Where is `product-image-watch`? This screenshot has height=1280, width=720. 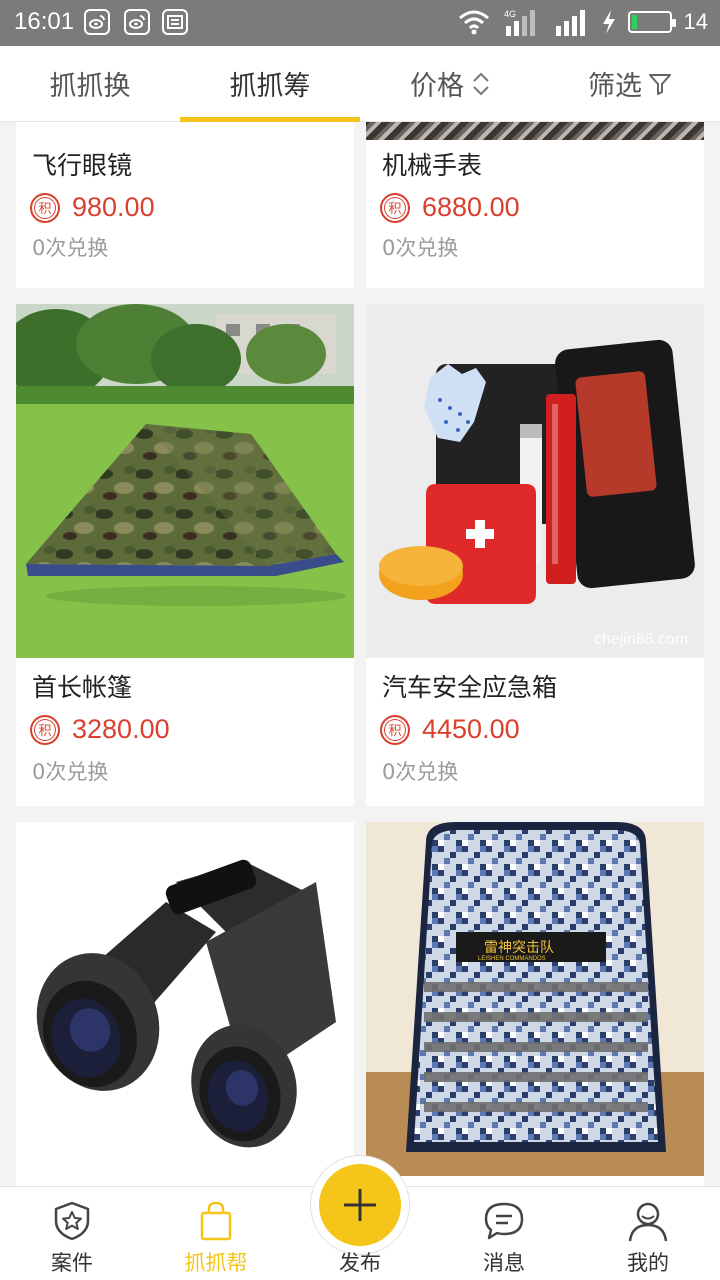 product-image-watch is located at coordinates (535, 131).